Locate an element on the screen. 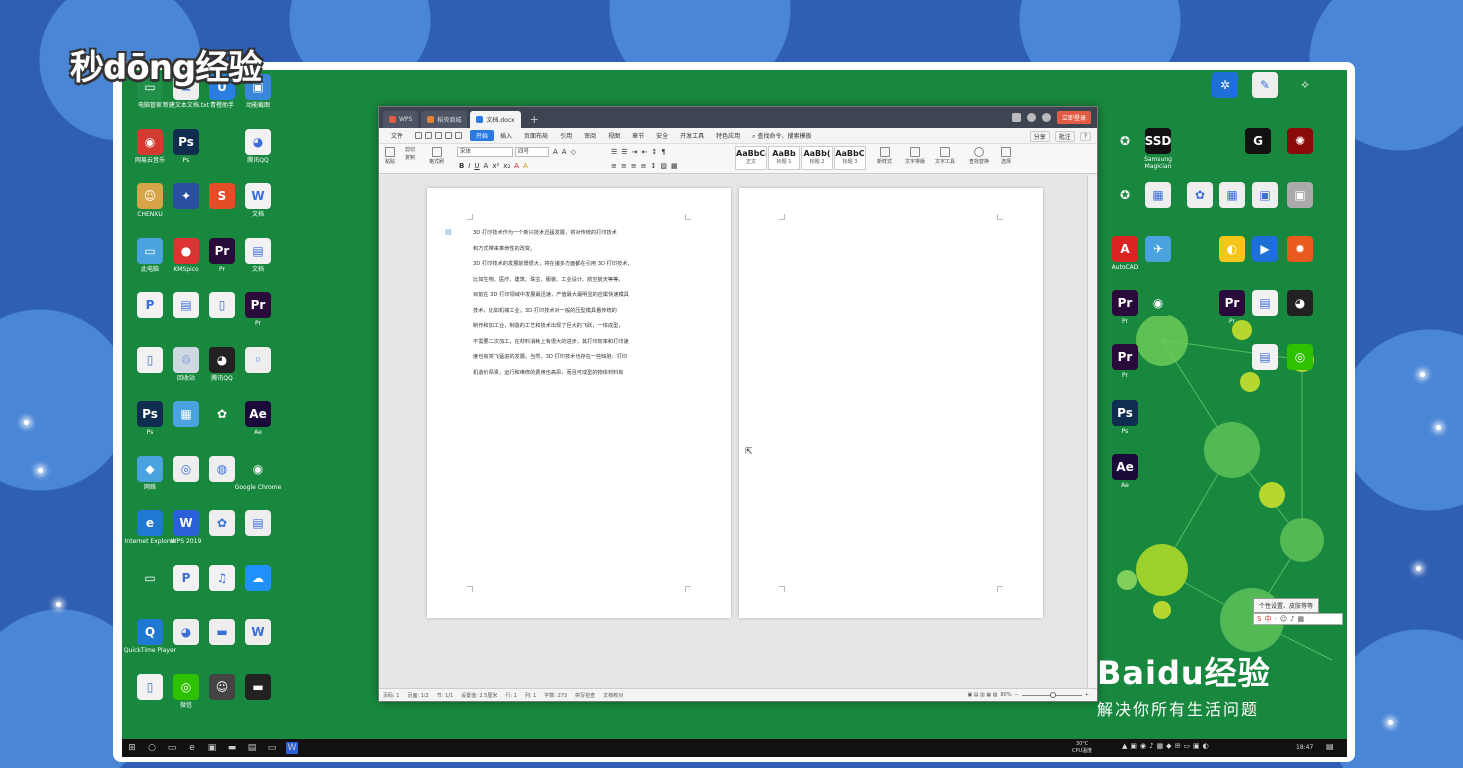  search-command: ⌕ 查找命令、搜索模板 is located at coordinates (781, 136).